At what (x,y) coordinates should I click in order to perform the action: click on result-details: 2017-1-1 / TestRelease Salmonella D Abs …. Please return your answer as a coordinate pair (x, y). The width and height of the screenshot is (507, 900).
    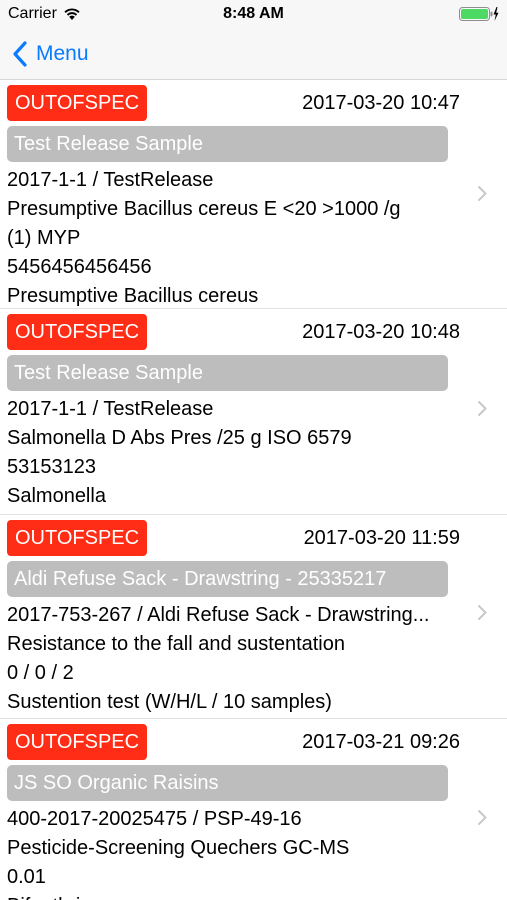
    Looking at the image, I should click on (234, 453).